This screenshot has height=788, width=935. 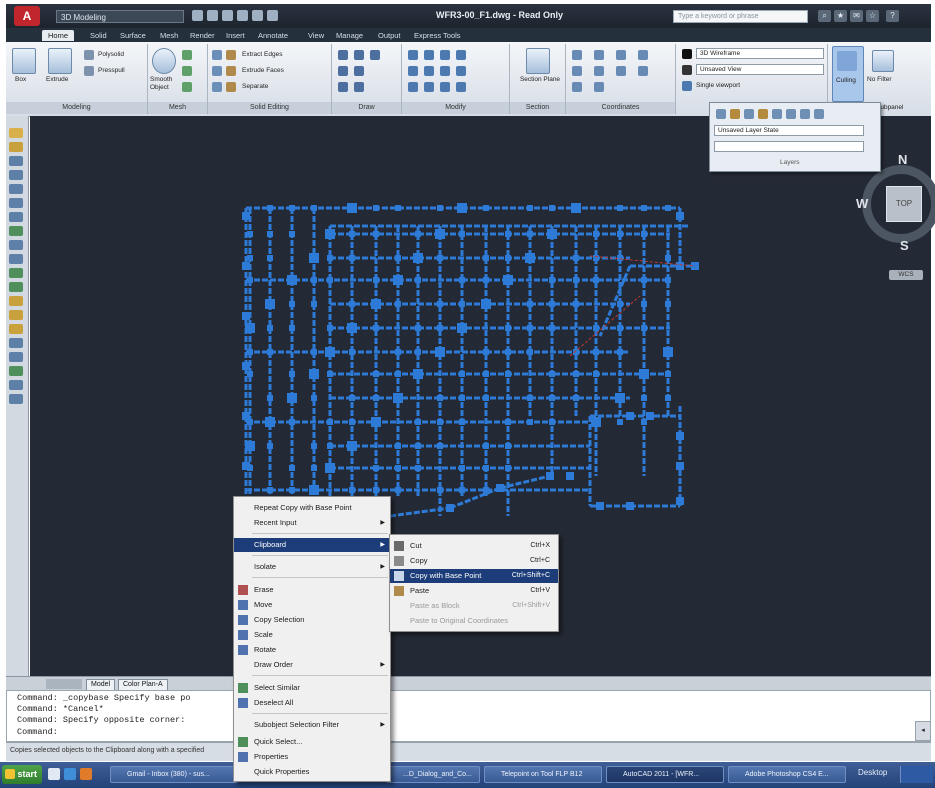 What do you see at coordinates (312, 635) in the screenshot?
I see `menu-item-scale: Scale` at bounding box center [312, 635].